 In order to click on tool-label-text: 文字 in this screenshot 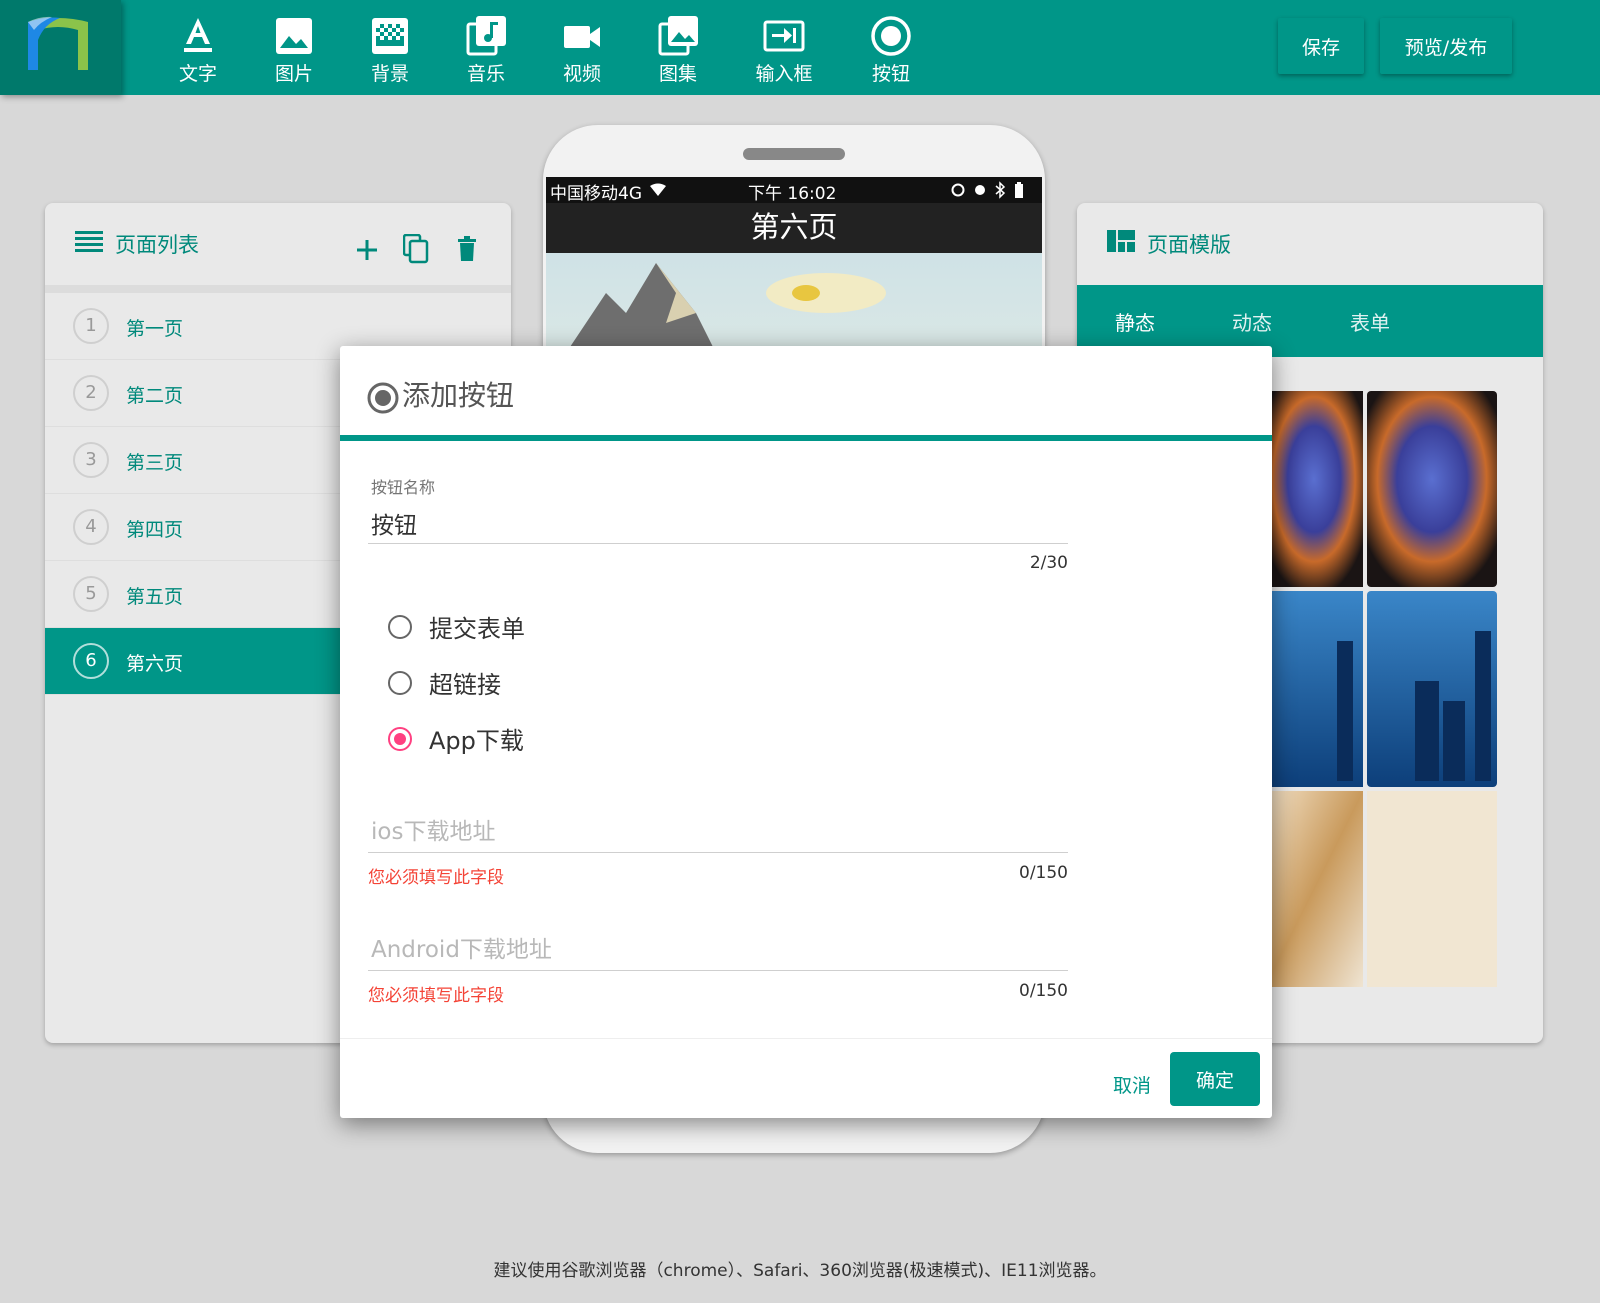, I will do `click(197, 74)`.